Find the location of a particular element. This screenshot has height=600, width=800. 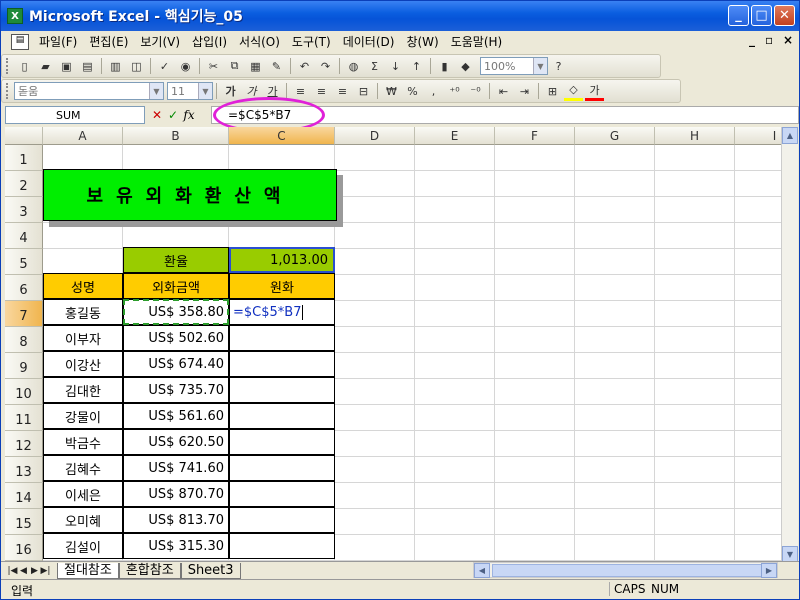

row-header: 9 is located at coordinates (24, 366).